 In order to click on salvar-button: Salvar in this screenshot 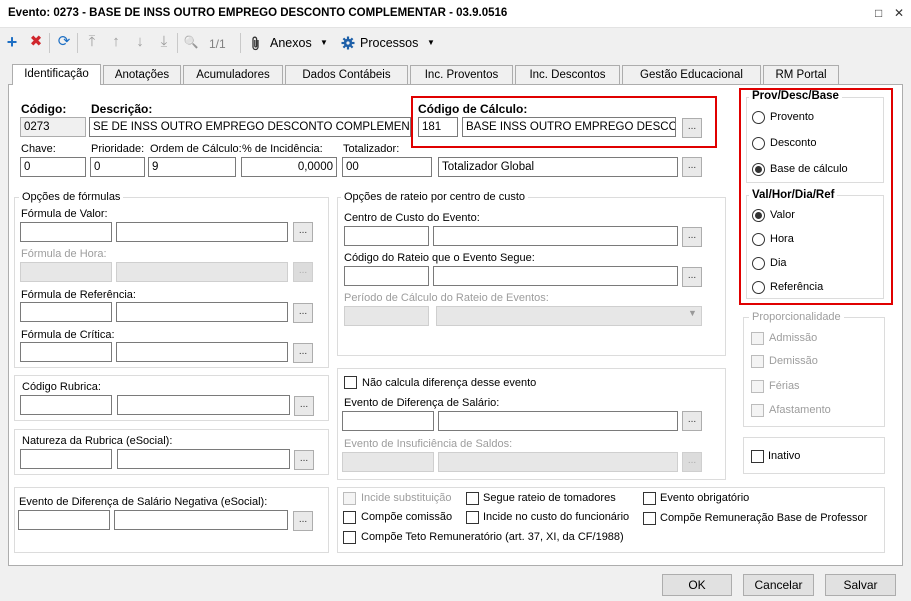, I will do `click(860, 585)`.